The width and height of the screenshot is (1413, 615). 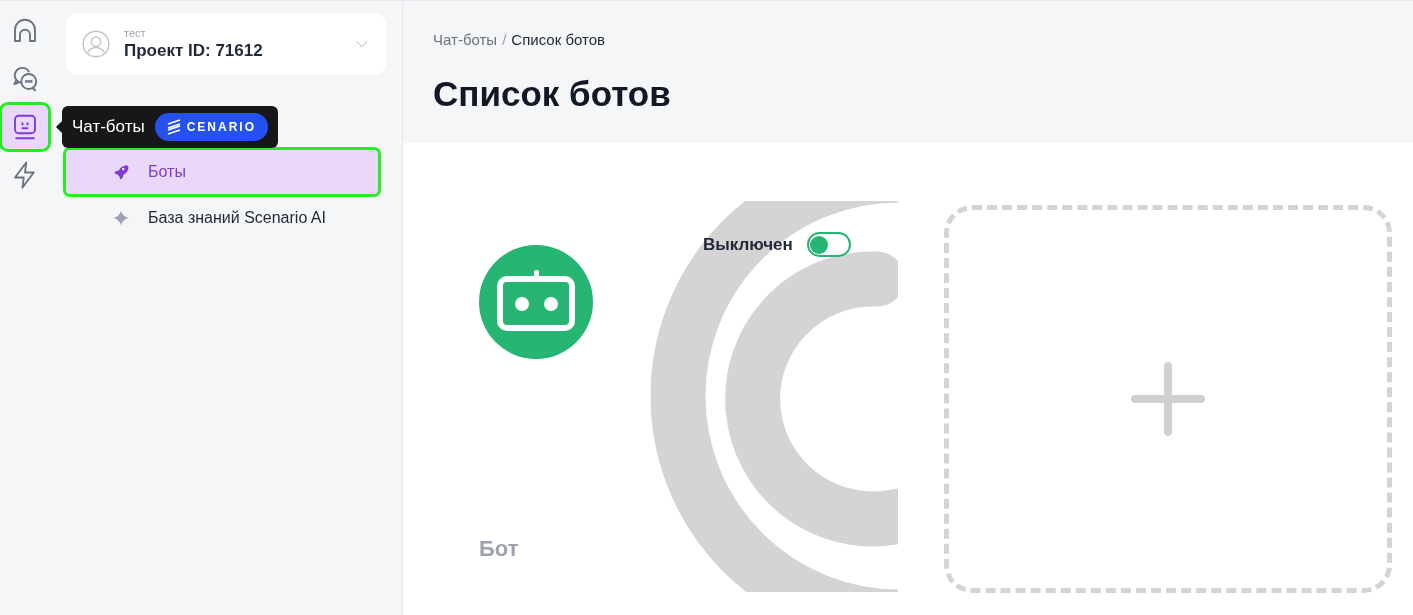 I want to click on bot-name: Бот, so click(x=499, y=549).